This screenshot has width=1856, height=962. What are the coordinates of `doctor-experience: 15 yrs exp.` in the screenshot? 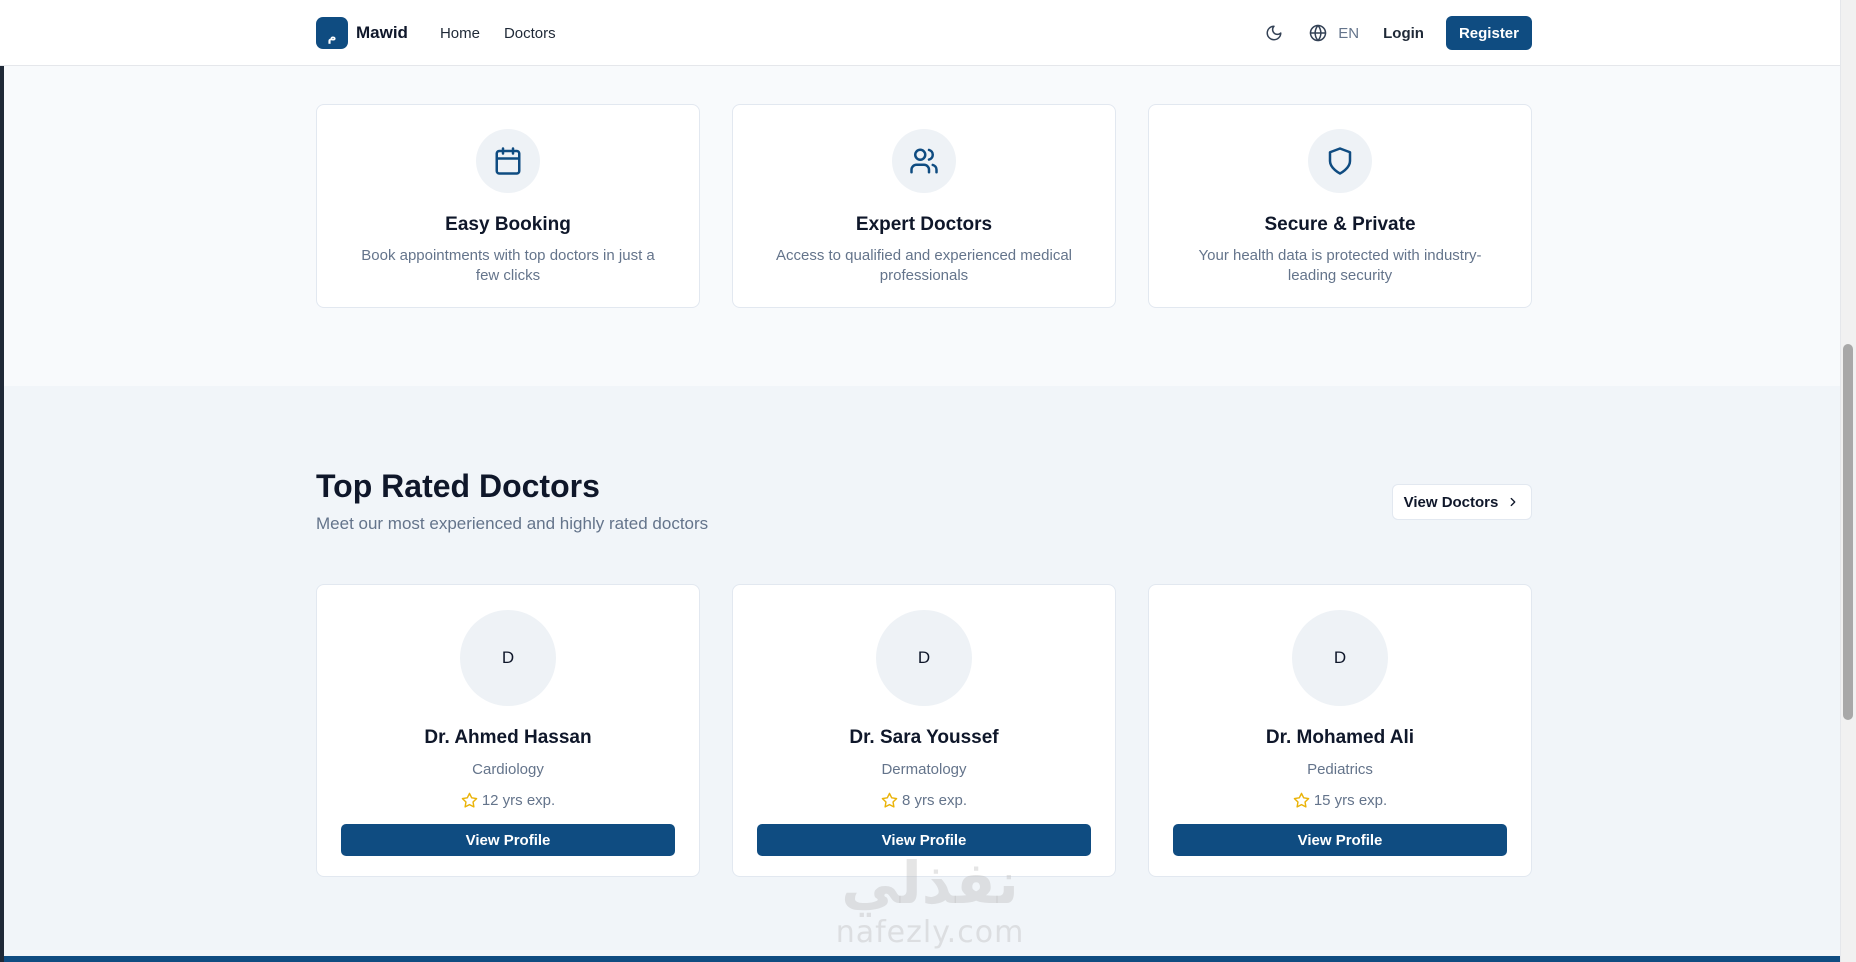 It's located at (1340, 800).